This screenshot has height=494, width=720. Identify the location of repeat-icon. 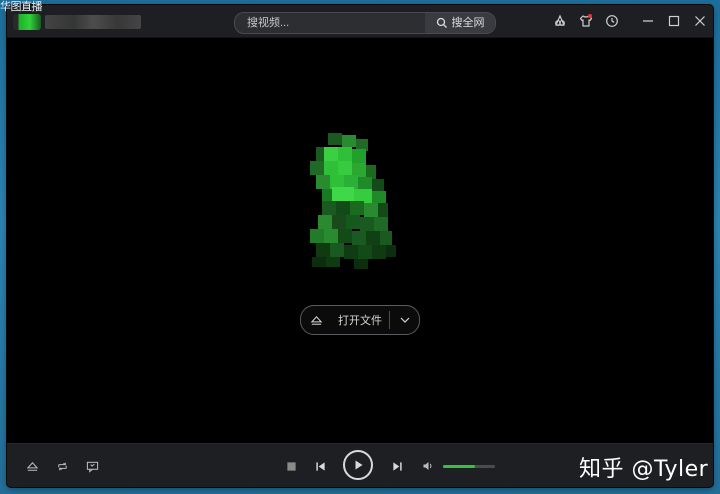
(62, 466).